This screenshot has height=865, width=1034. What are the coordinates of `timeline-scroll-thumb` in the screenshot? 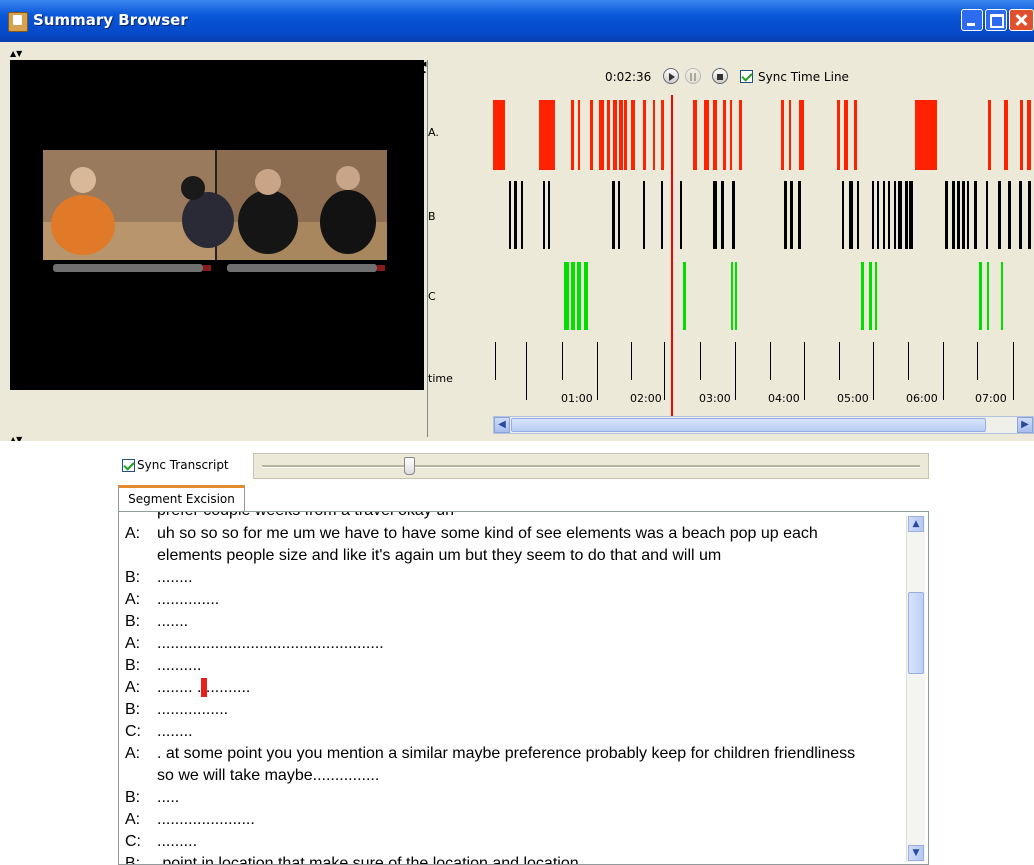 It's located at (748, 425).